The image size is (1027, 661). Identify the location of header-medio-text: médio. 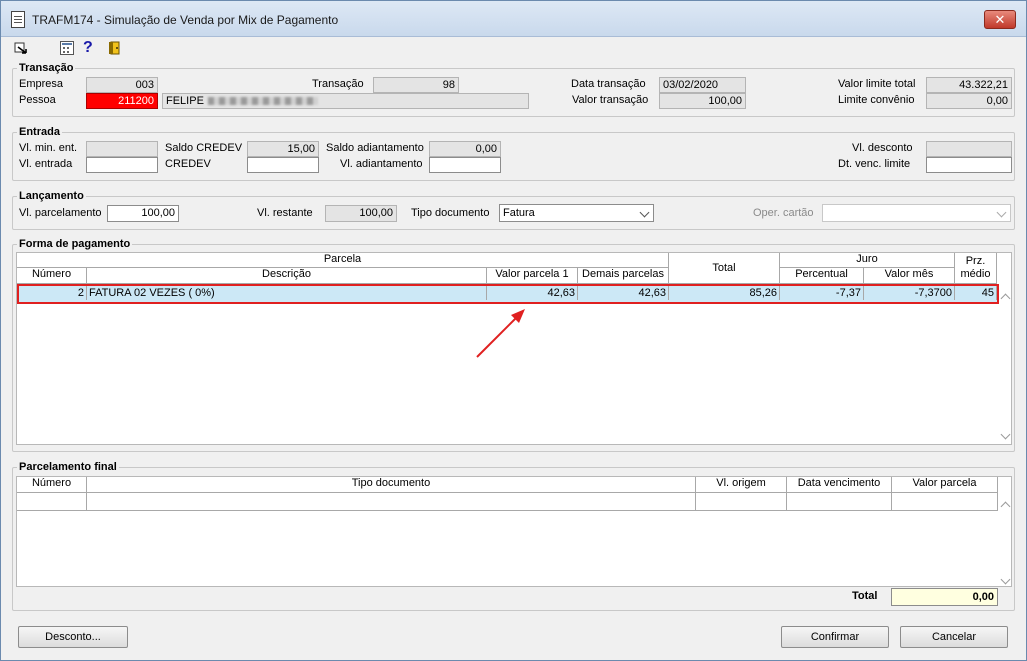
(975, 274).